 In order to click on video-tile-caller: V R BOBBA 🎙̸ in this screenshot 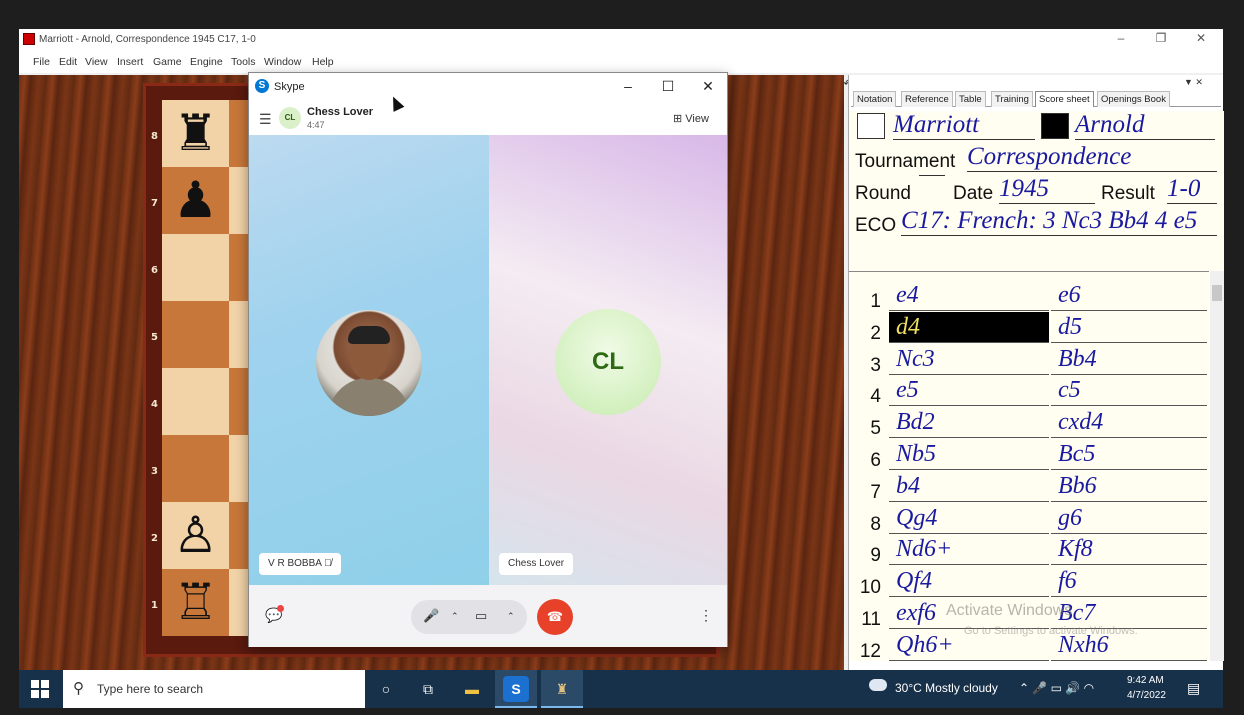, I will do `click(369, 360)`.